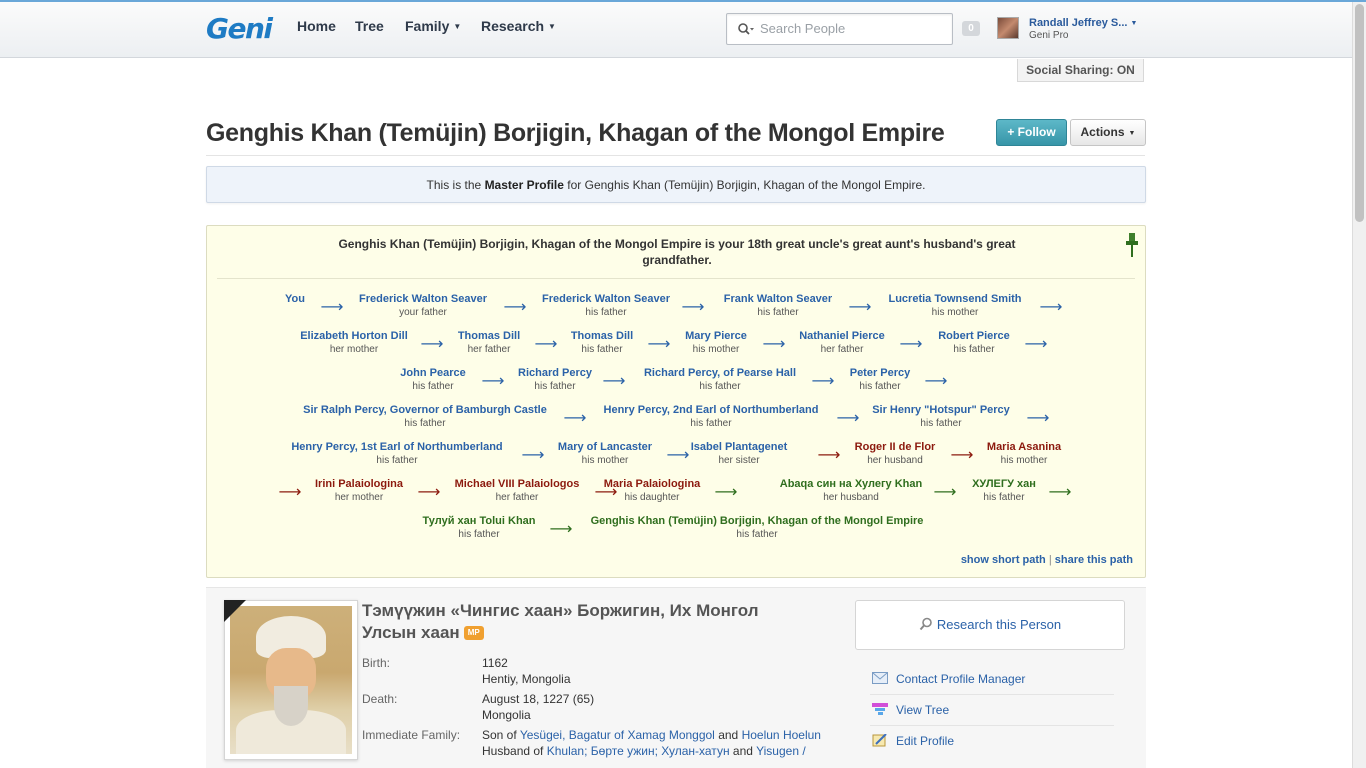  Describe the element at coordinates (359, 484) in the screenshot. I see `path-person-name: Irini Palaiologina` at that location.